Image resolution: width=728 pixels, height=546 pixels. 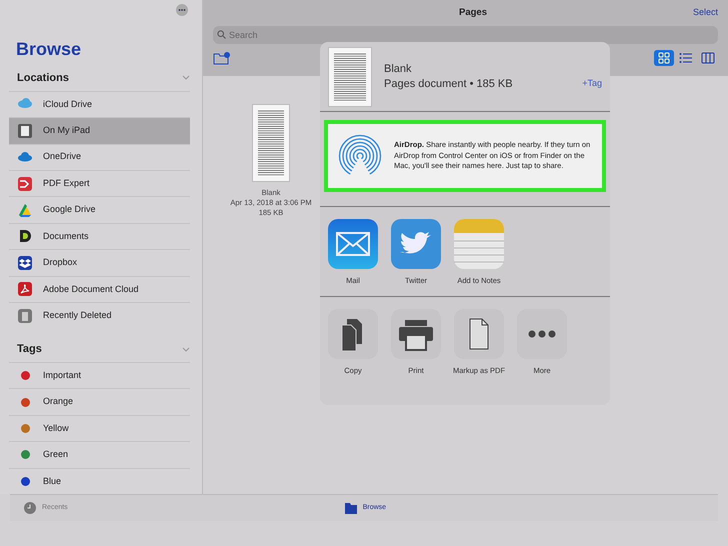 I want to click on folder-icon, so click(x=350, y=508).